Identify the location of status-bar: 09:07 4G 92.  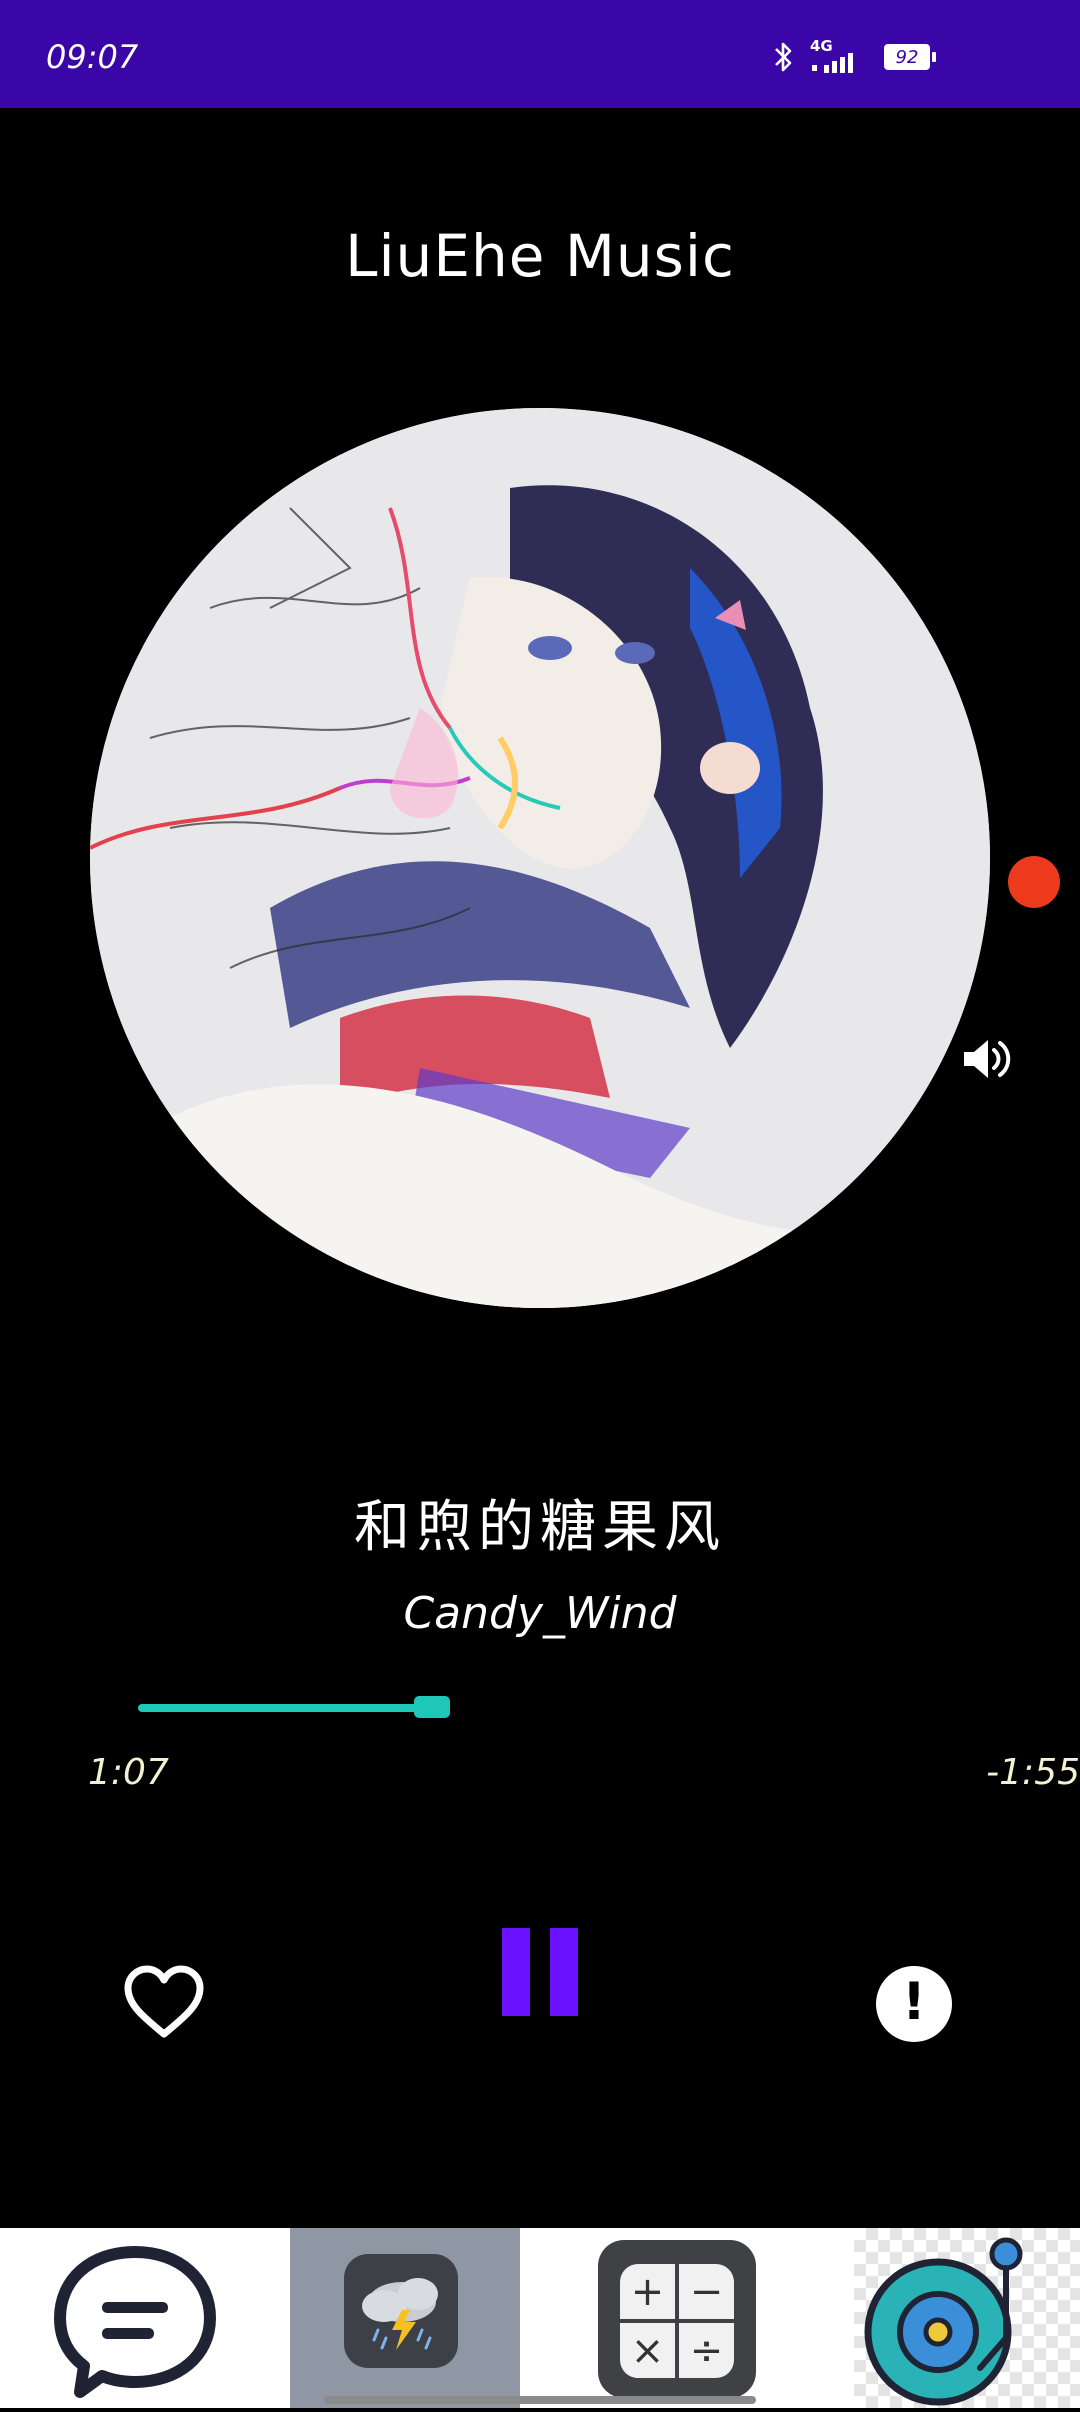
(540, 54).